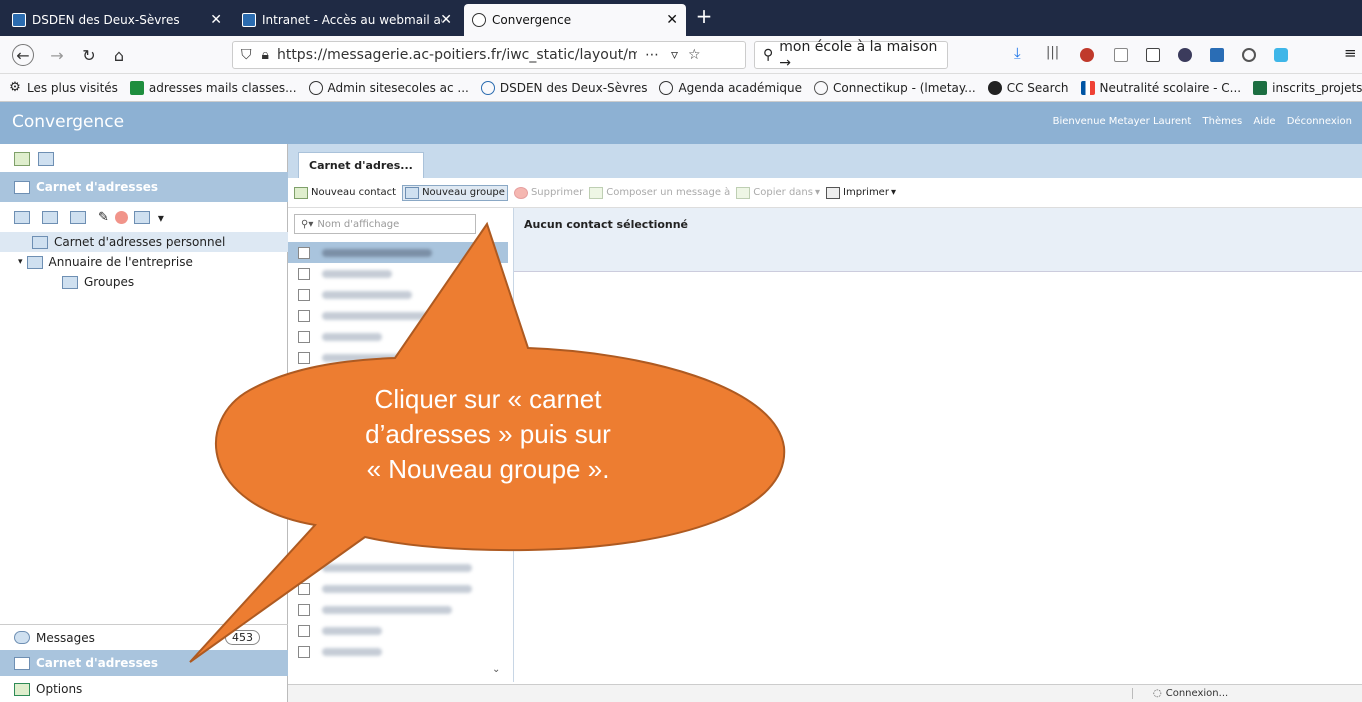 The image size is (1362, 702). What do you see at coordinates (730, 87) in the screenshot?
I see `bookmark-item: Agenda académique` at bounding box center [730, 87].